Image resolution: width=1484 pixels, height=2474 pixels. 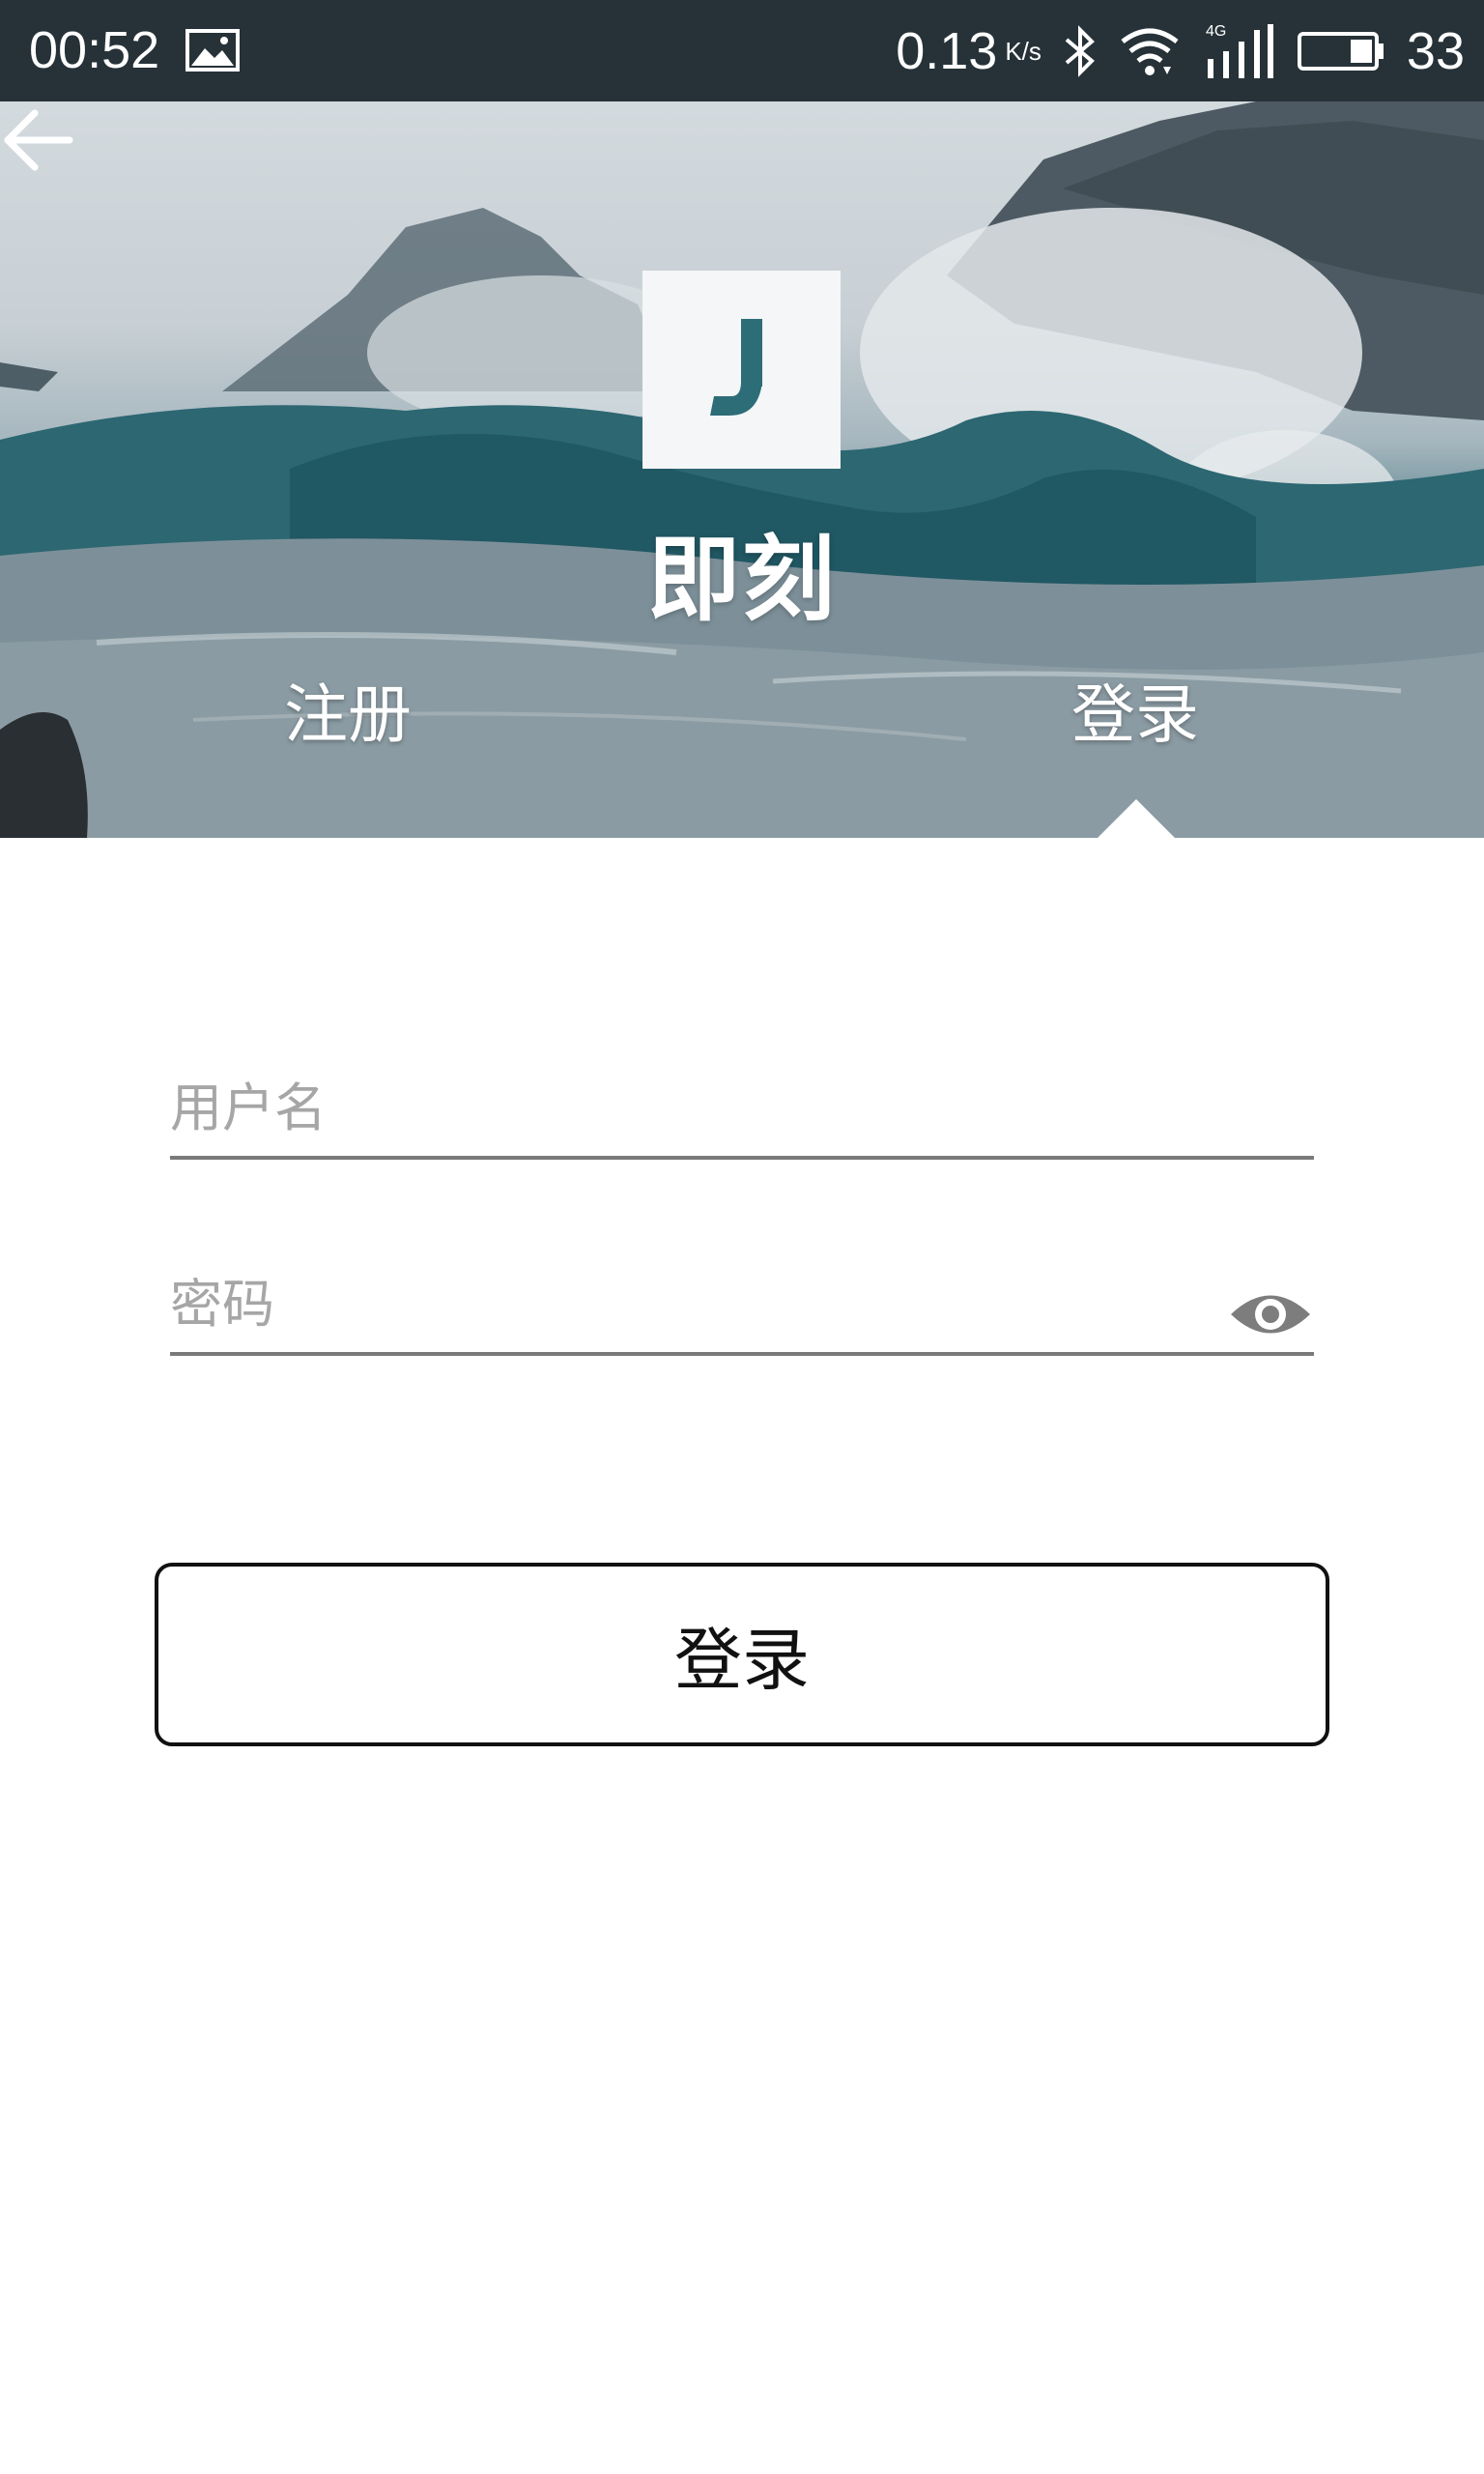 What do you see at coordinates (742, 1655) in the screenshot?
I see `login-button: 登录` at bounding box center [742, 1655].